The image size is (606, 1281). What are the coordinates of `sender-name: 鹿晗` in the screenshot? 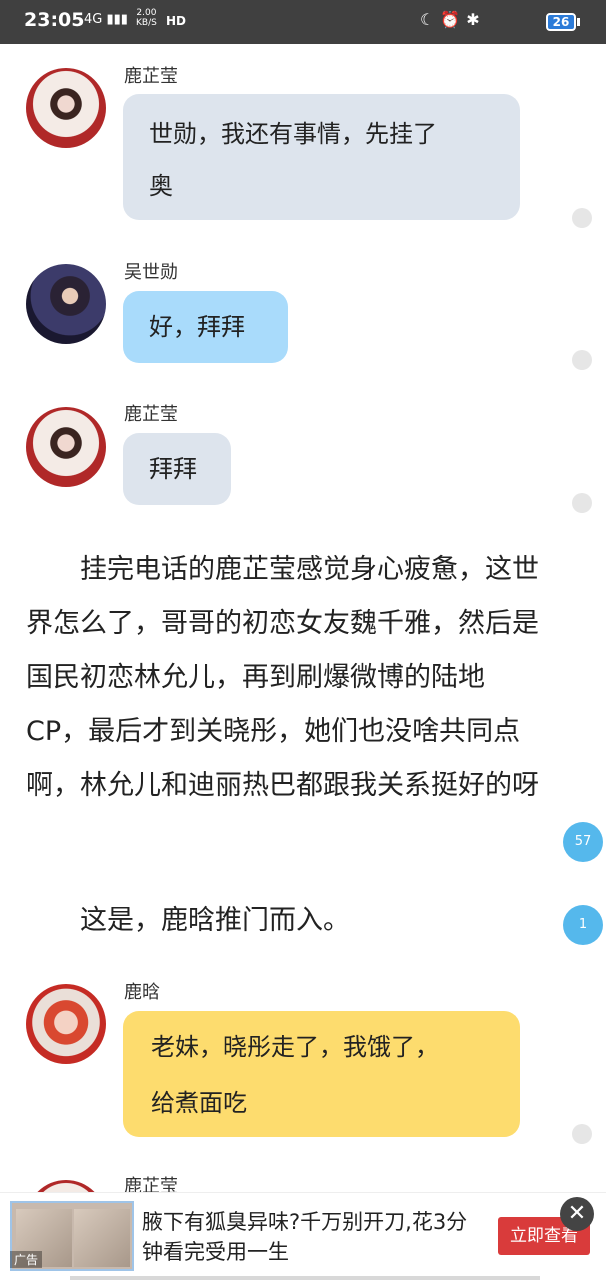 It's located at (142, 992).